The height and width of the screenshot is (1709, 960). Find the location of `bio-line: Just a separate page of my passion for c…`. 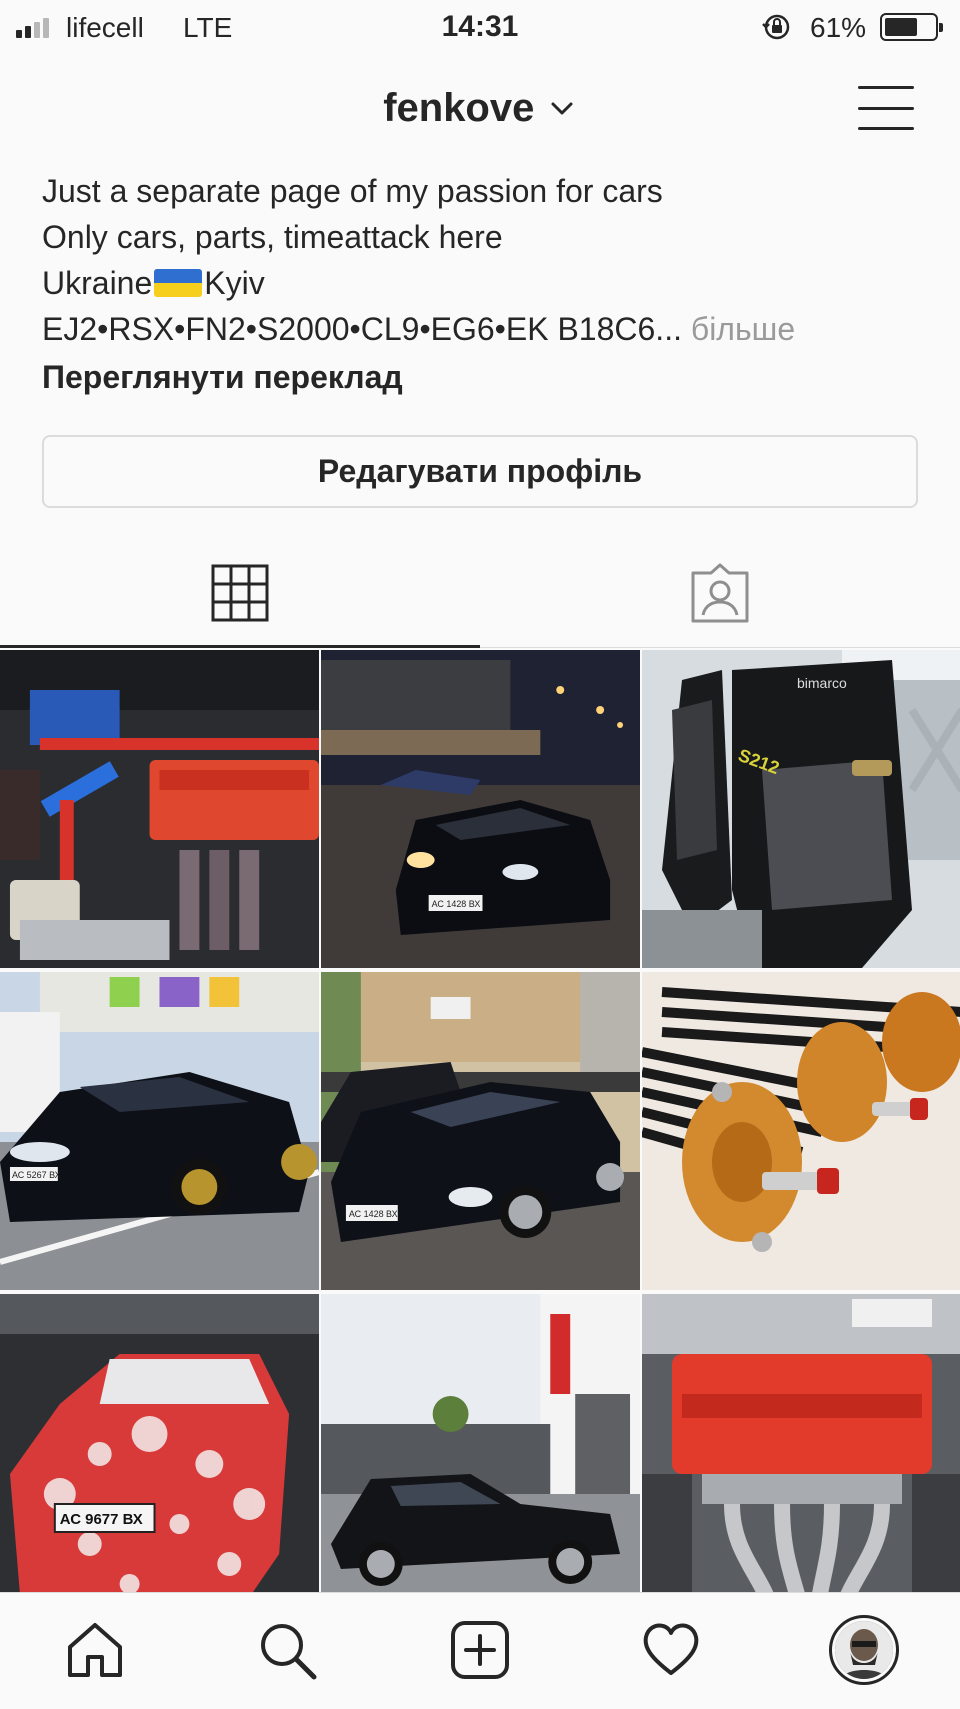

bio-line: Just a separate page of my passion for c… is located at coordinates (352, 191).